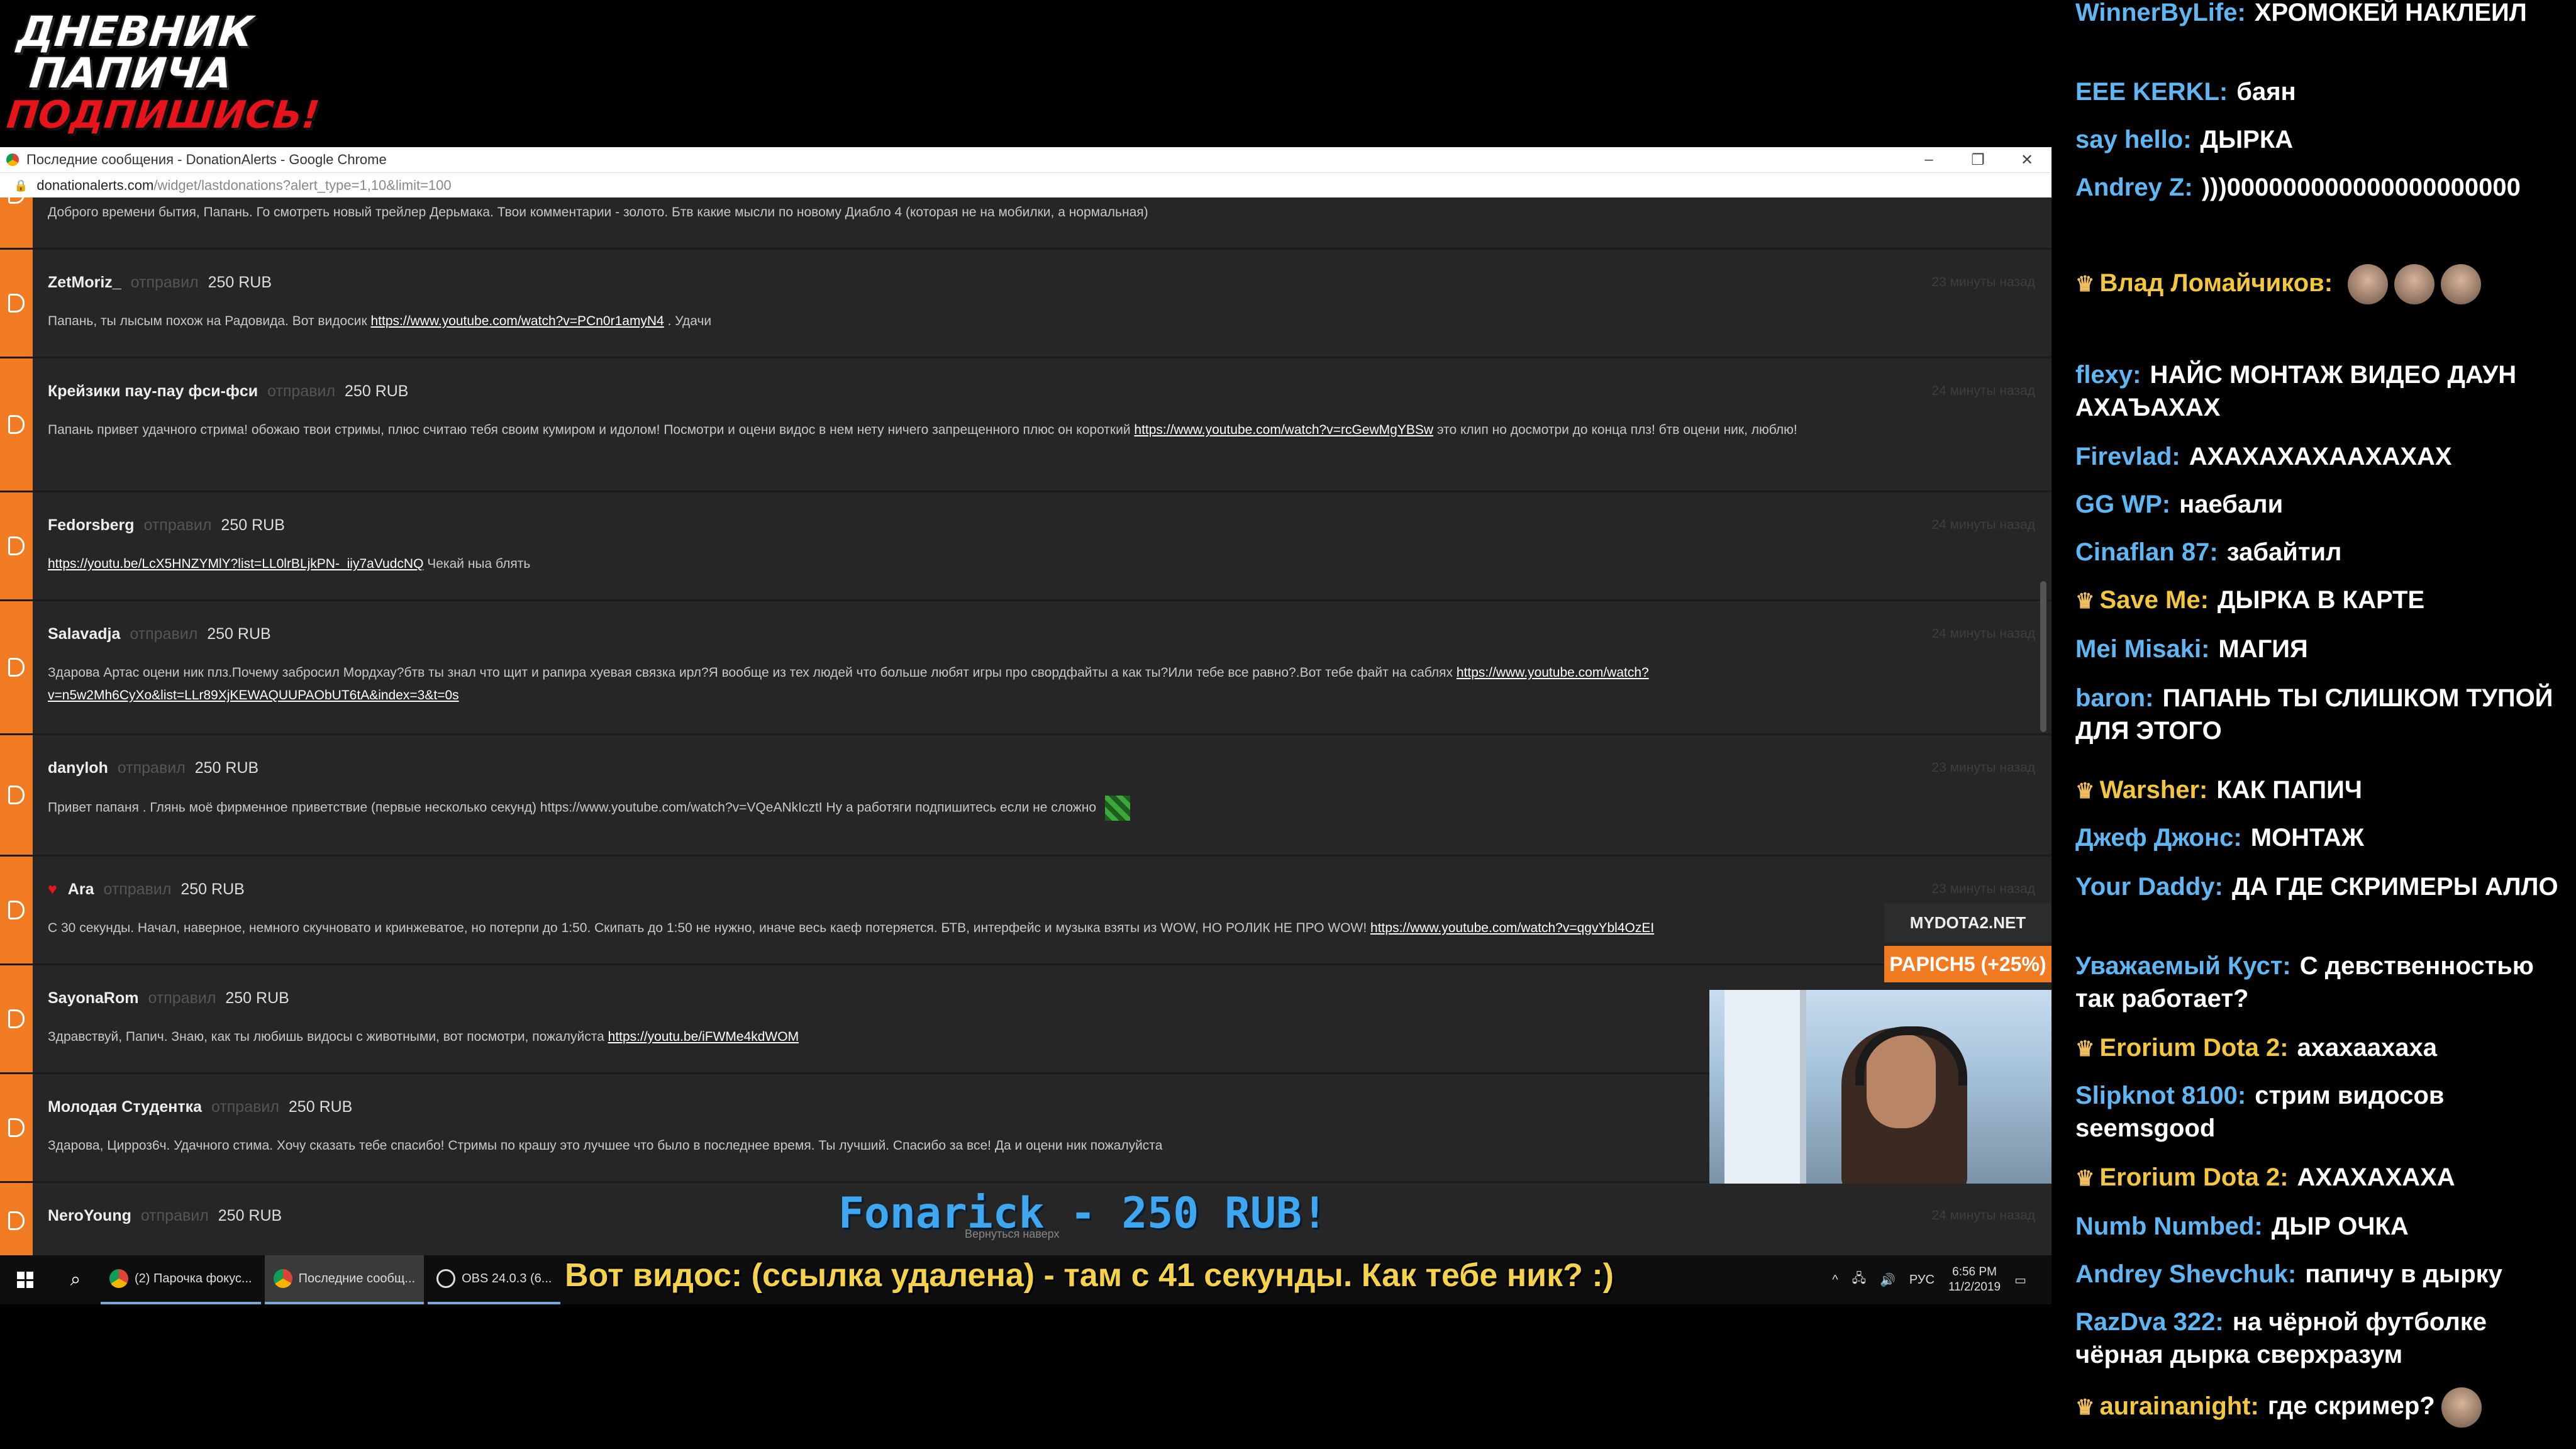 Image resolution: width=2576 pixels, height=1449 pixels. I want to click on chat-username: Slipknot 8100:, so click(2160, 1095).